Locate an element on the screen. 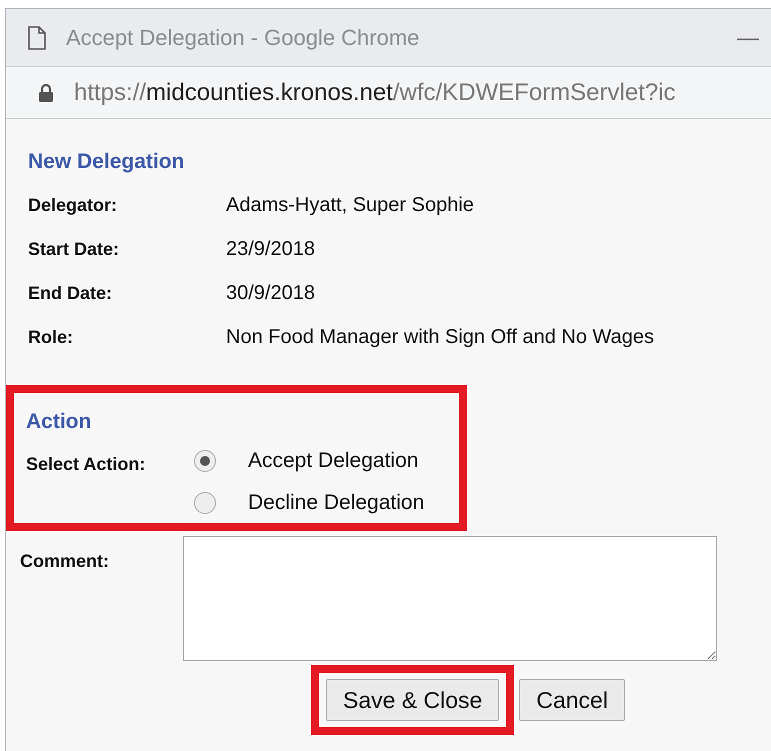 This screenshot has width=771, height=751. url-text: https://midcounties.kronos.net/wfc/KDWEFormServlet?ic is located at coordinates (375, 92).